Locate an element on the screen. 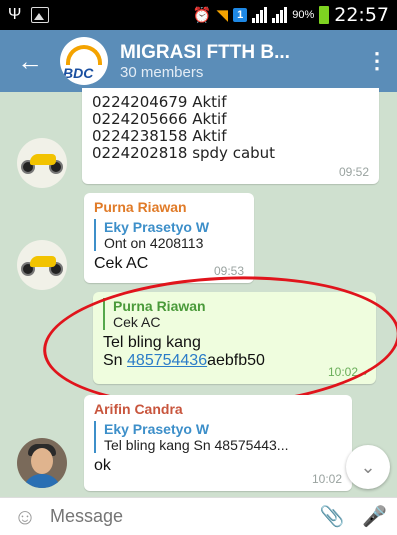 This screenshot has width=397, height=535. image-icon is located at coordinates (40, 15).